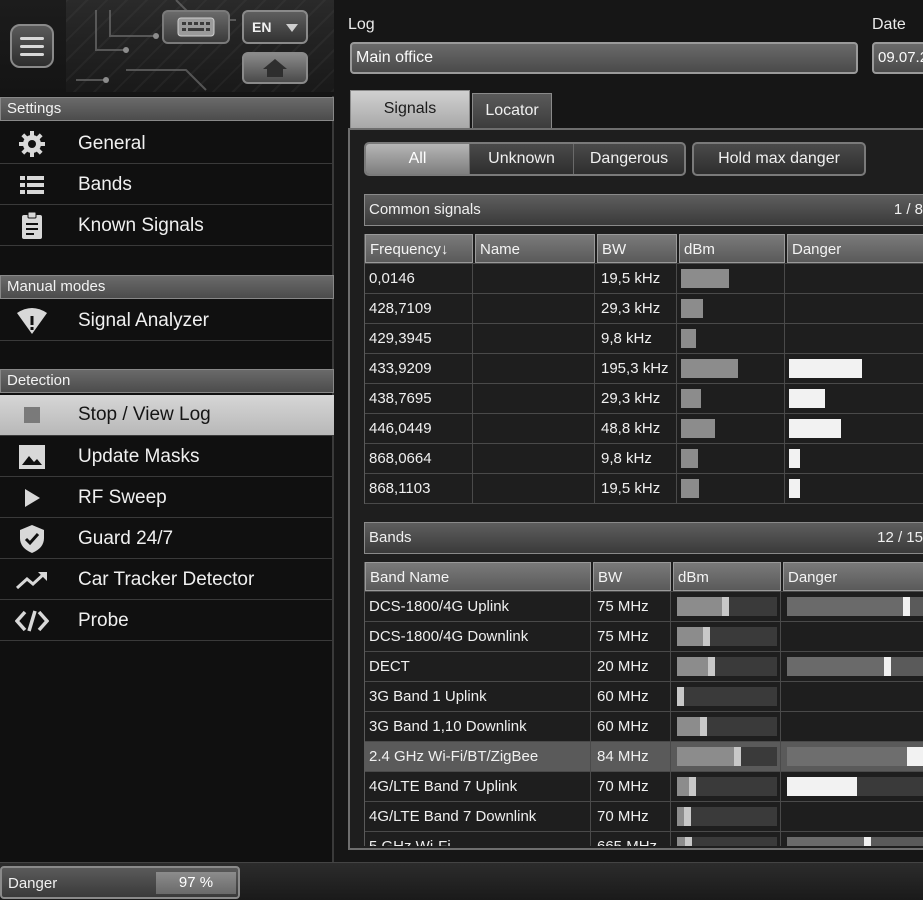  What do you see at coordinates (120, 882) in the screenshot?
I see `danger-indicator: Danger 97 %` at bounding box center [120, 882].